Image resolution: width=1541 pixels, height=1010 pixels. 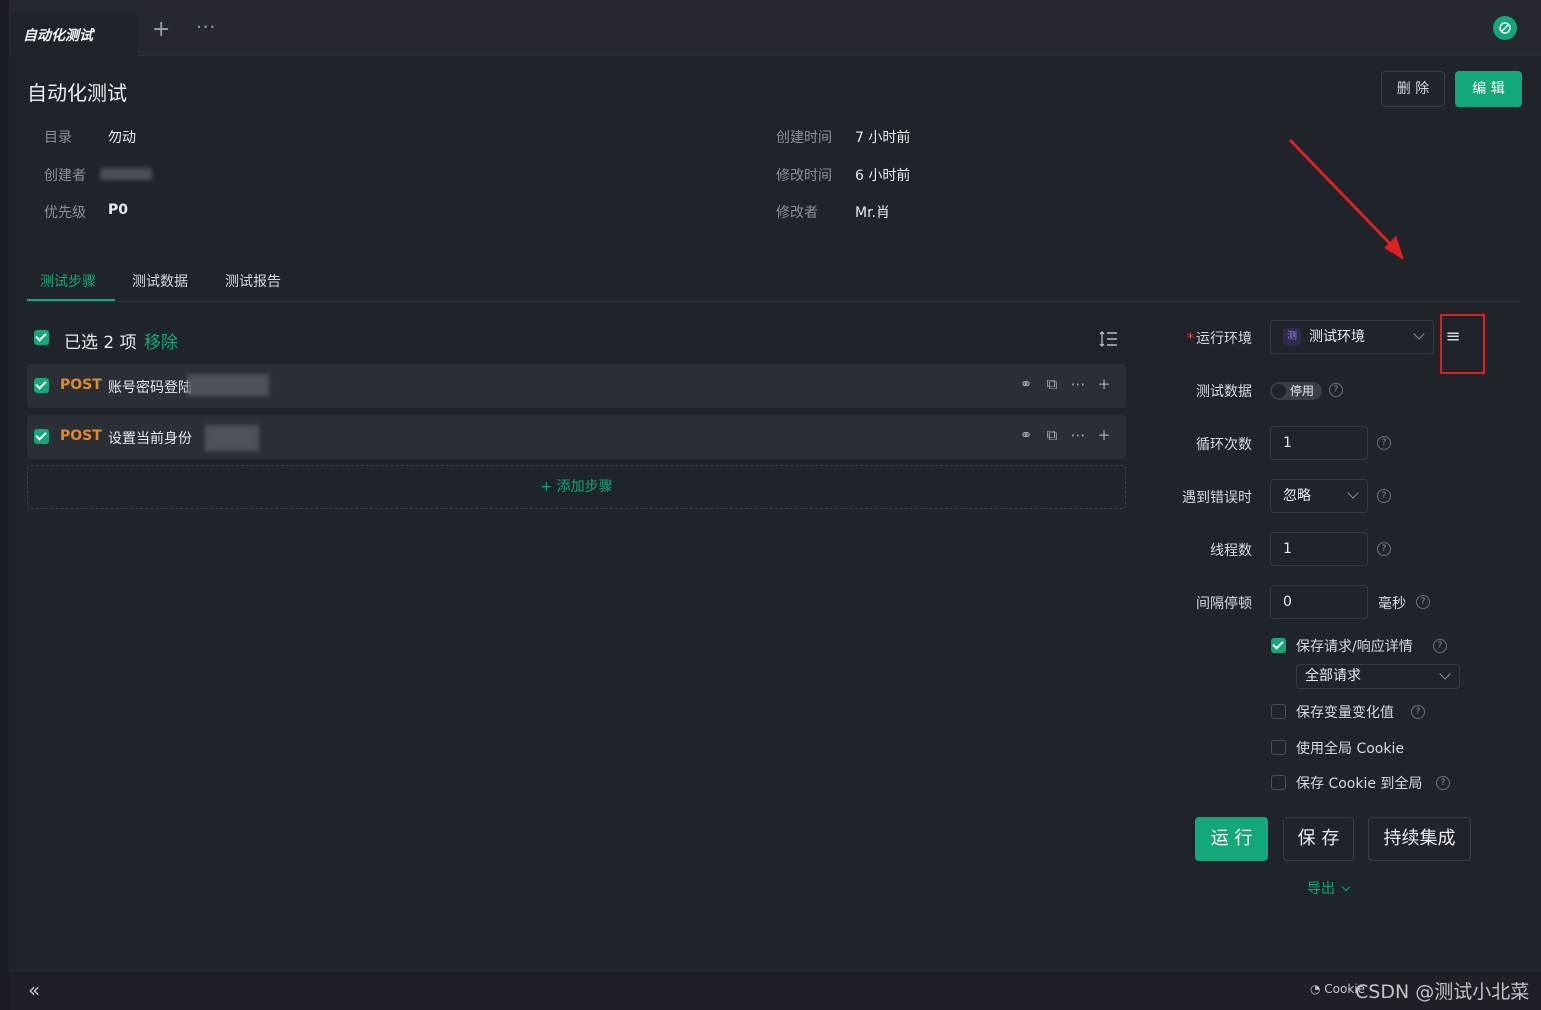 I want to click on annotation-arrow-icon, so click(x=1346, y=199).